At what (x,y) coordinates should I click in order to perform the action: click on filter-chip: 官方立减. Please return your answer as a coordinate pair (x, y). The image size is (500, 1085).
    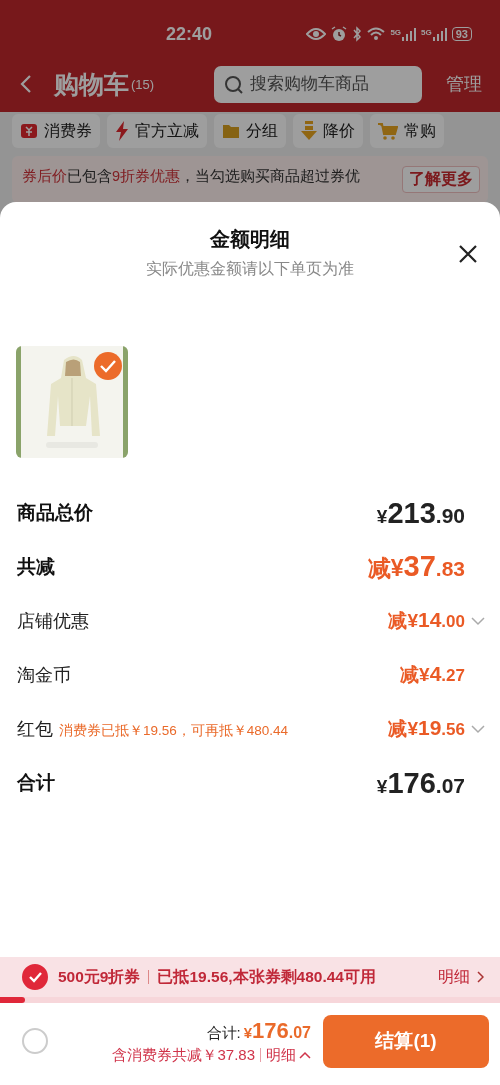
    Looking at the image, I should click on (157, 131).